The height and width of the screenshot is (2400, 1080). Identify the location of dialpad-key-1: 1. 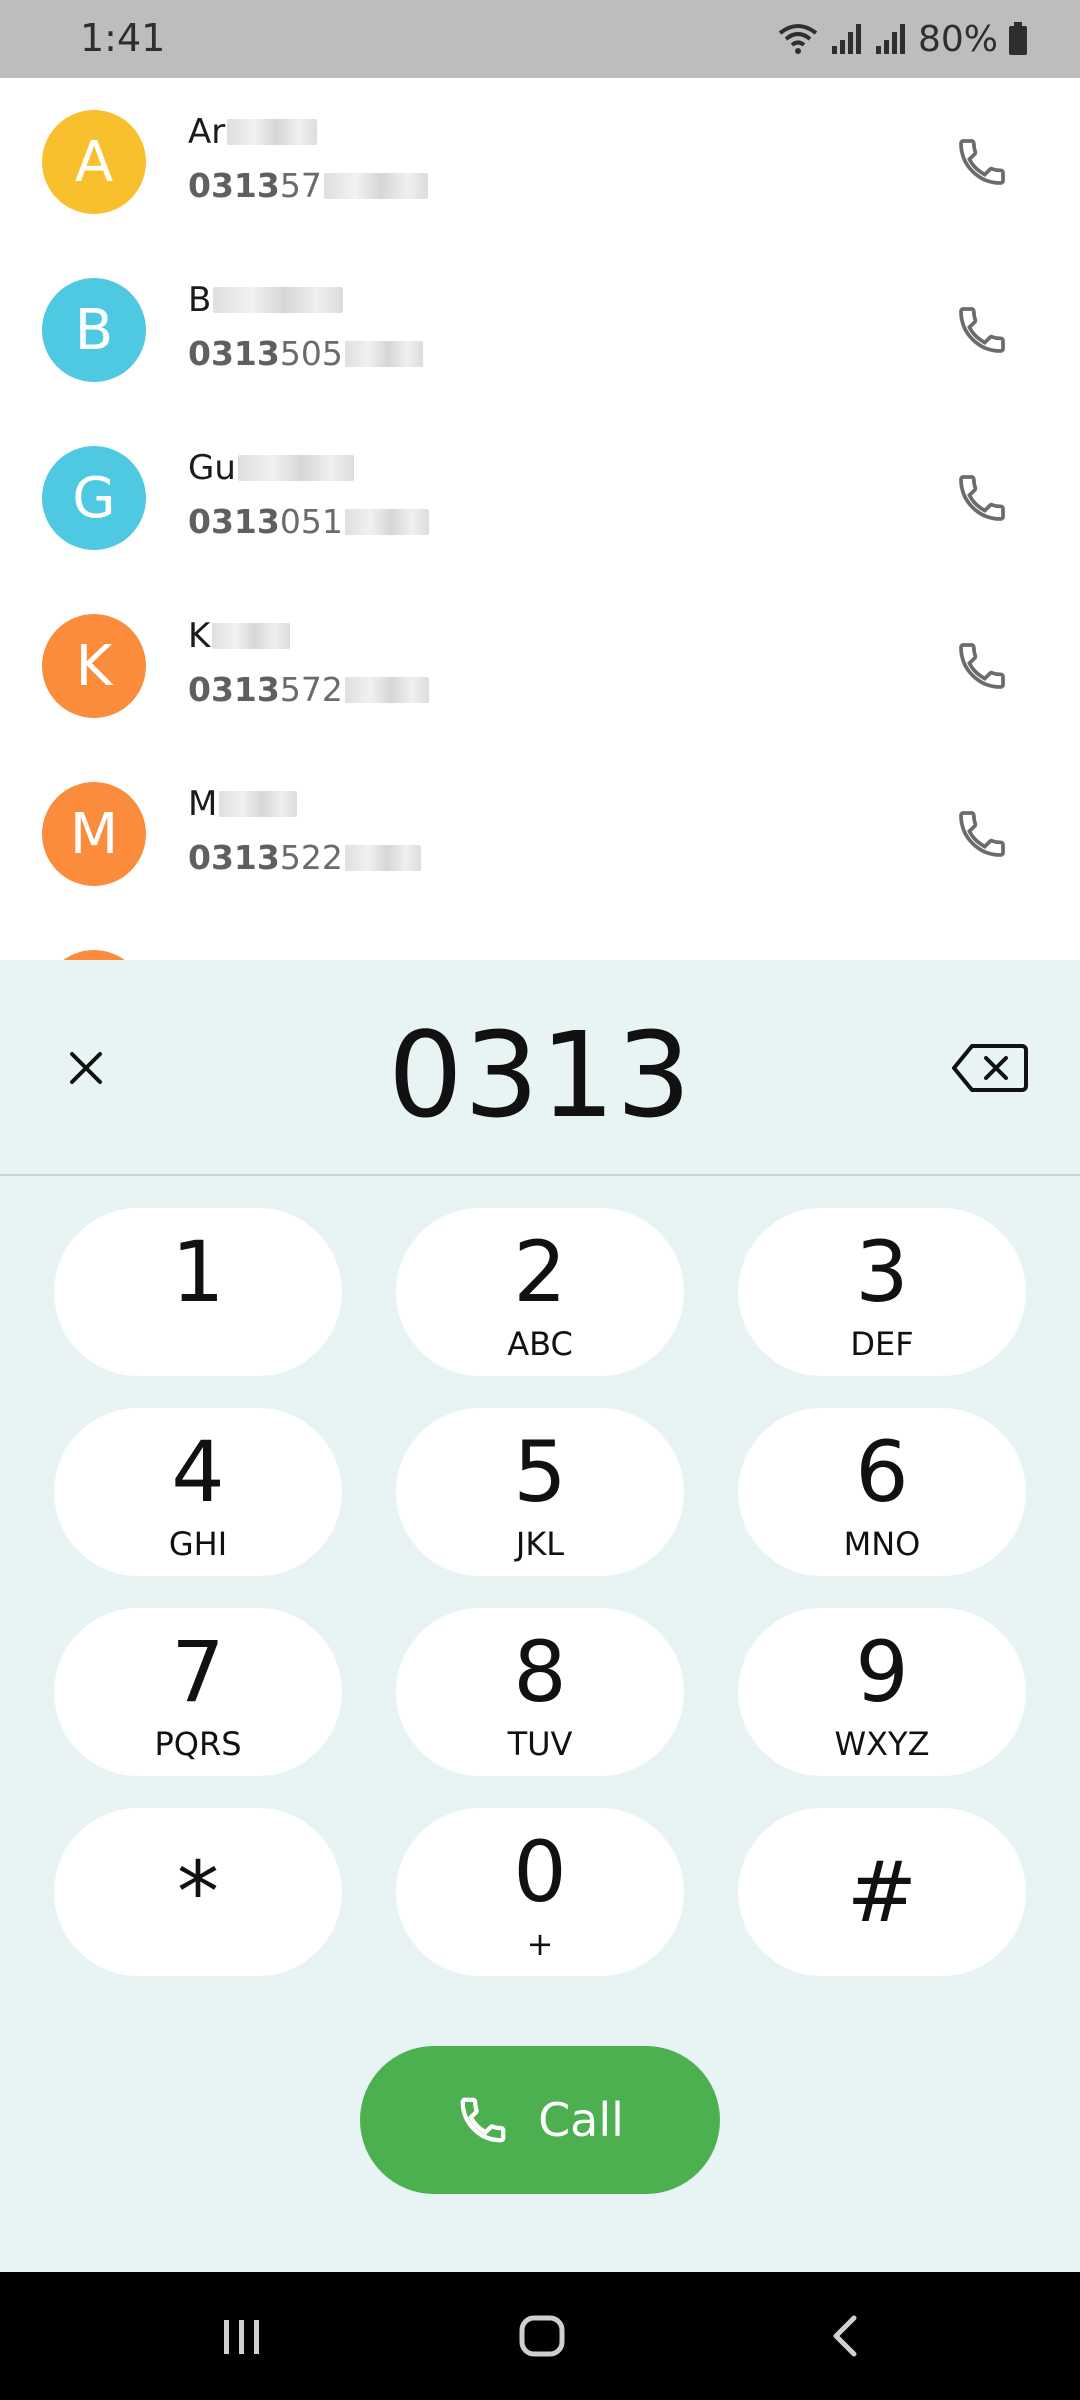
(198, 1292).